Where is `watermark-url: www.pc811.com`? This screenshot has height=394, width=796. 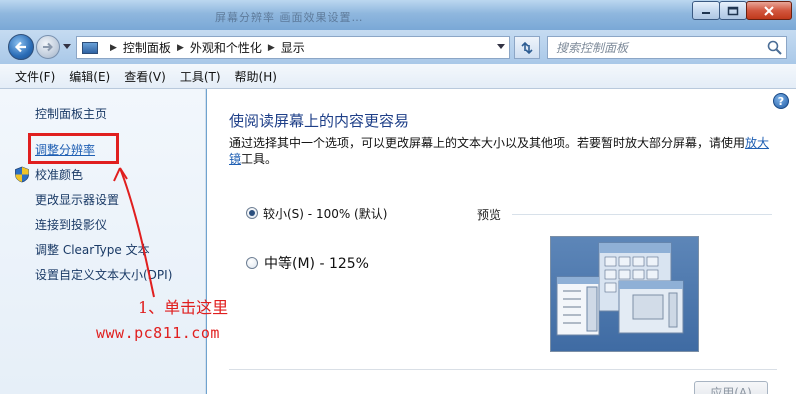
watermark-url: www.pc811.com is located at coordinates (158, 333).